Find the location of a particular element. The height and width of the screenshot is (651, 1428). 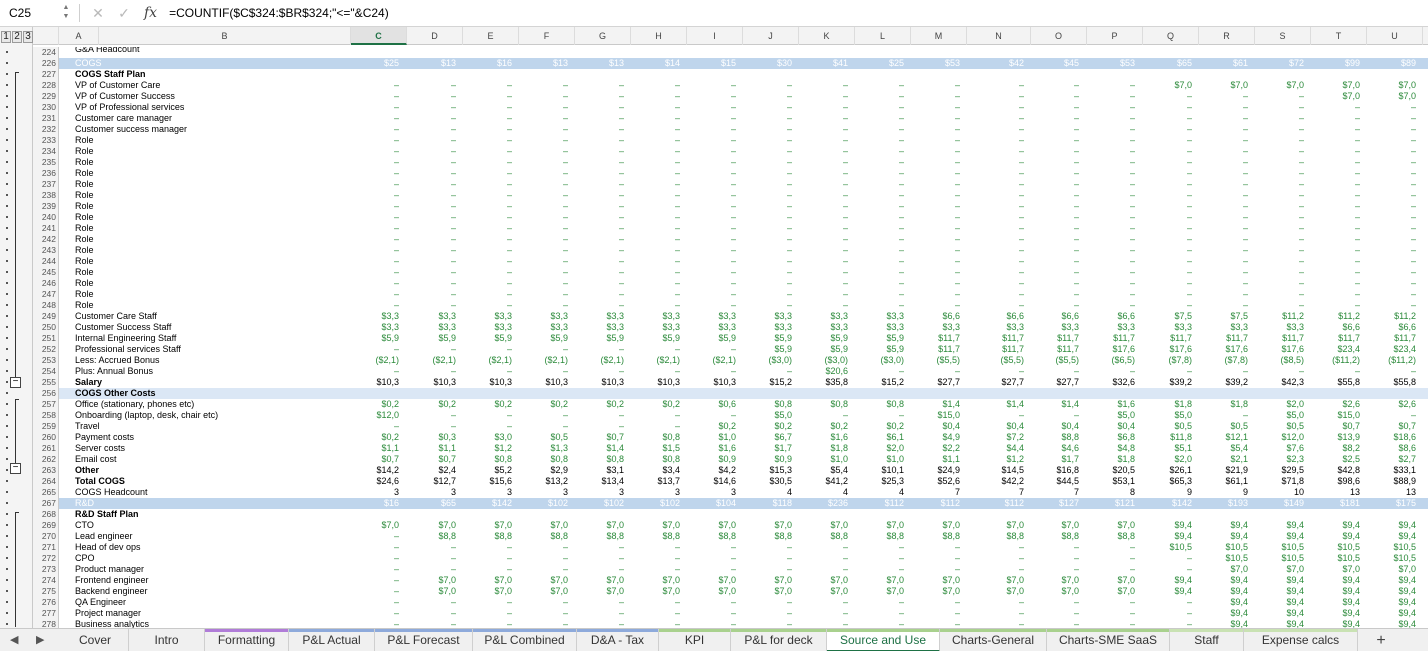

cell-value: $8,8 is located at coordinates (482, 536).